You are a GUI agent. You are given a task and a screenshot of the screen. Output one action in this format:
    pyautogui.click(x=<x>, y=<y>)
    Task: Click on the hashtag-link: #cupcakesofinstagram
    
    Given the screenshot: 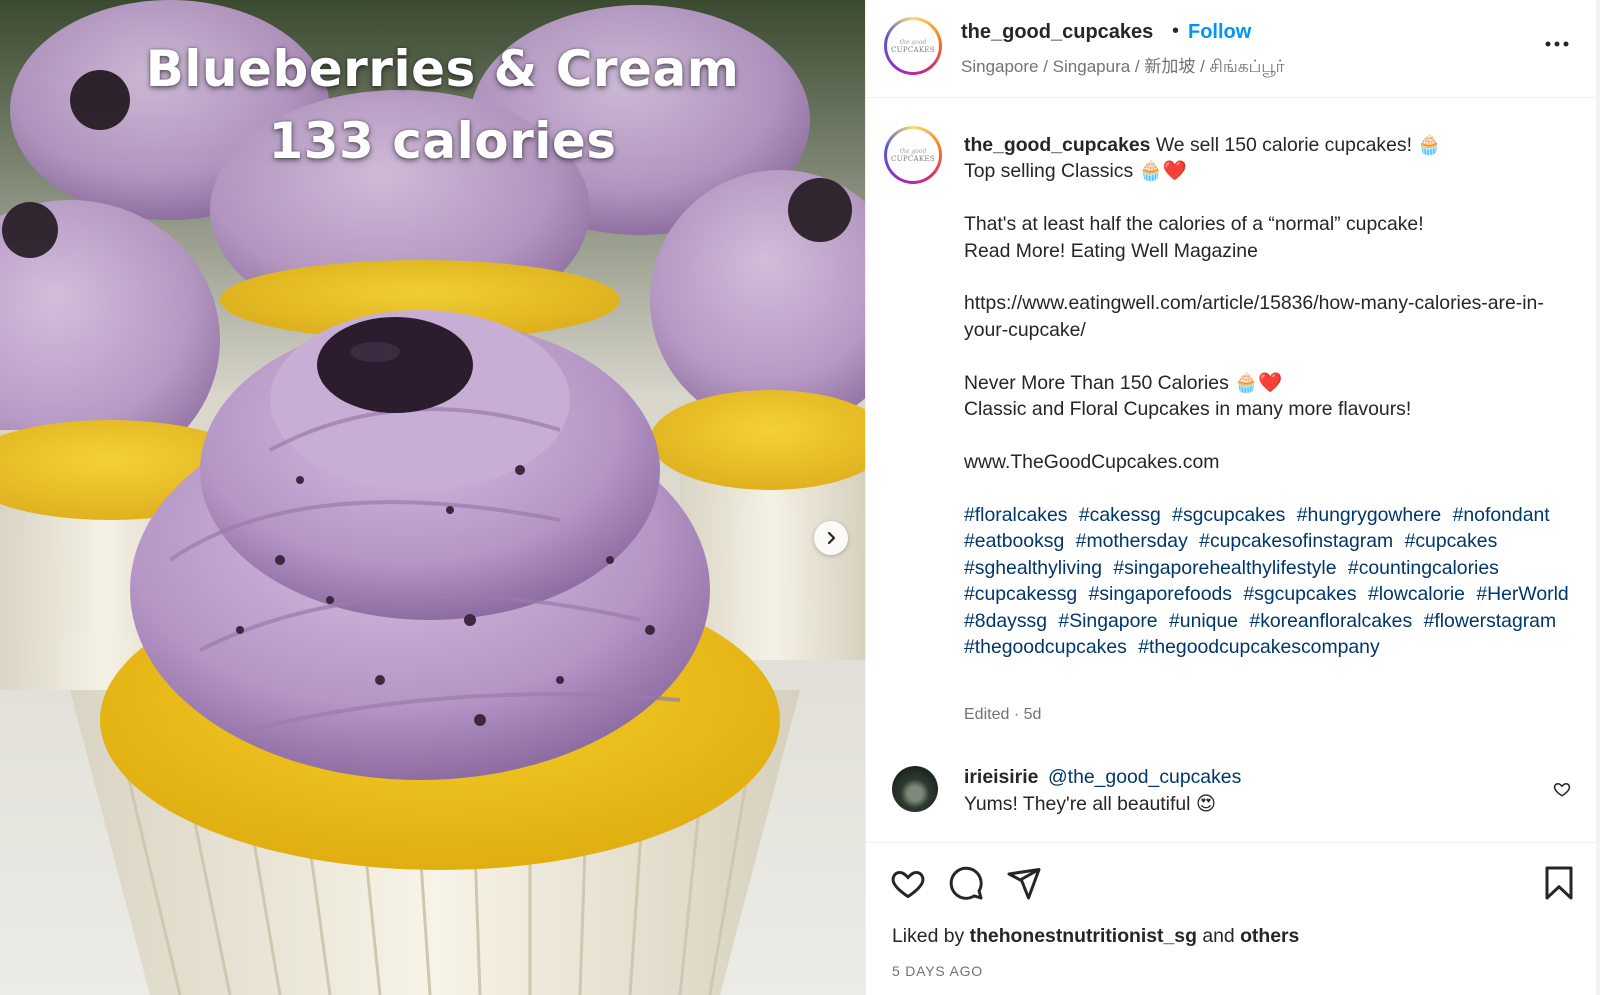 What is the action you would take?
    pyautogui.click(x=1296, y=541)
    